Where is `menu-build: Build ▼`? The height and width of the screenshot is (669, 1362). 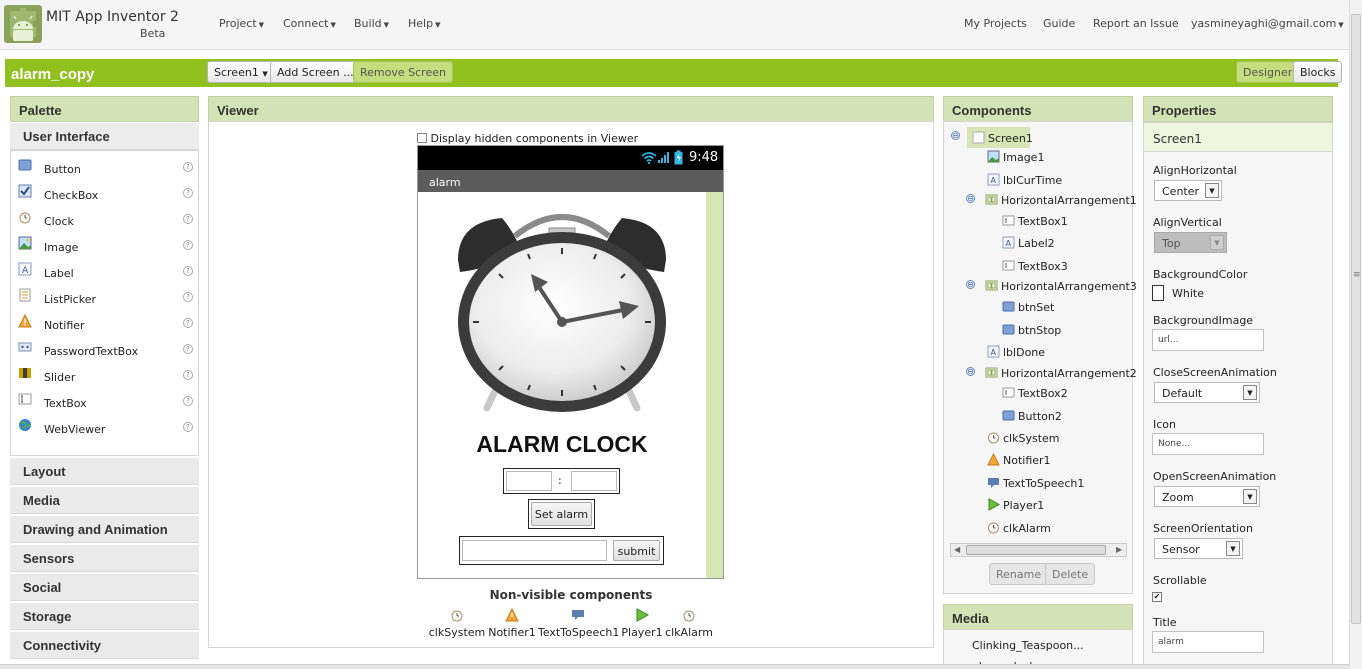 menu-build: Build ▼ is located at coordinates (371, 23).